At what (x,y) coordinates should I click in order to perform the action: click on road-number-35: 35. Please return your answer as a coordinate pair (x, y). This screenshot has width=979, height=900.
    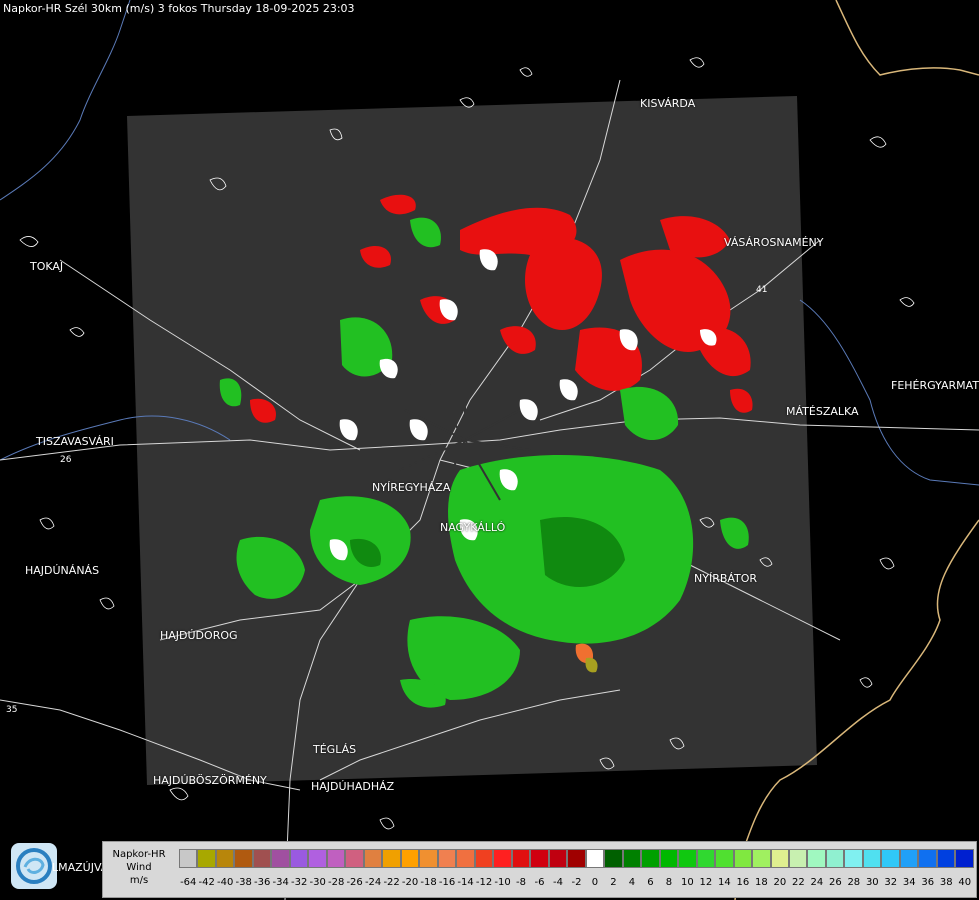
    Looking at the image, I should click on (11, 710).